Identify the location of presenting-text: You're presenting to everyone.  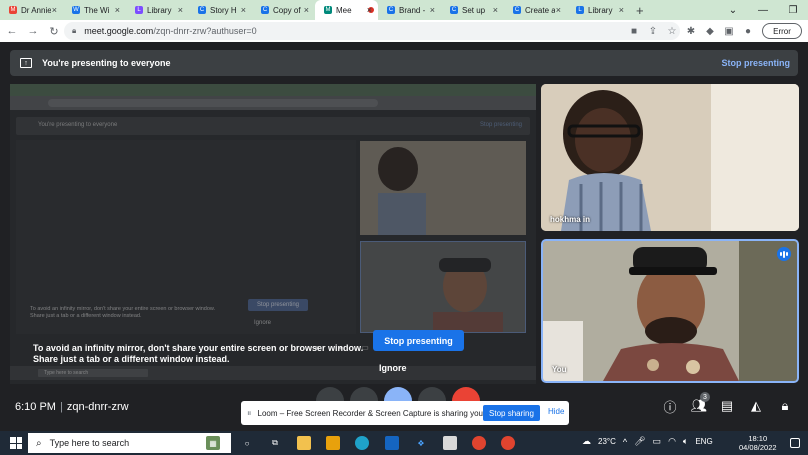
(106, 63).